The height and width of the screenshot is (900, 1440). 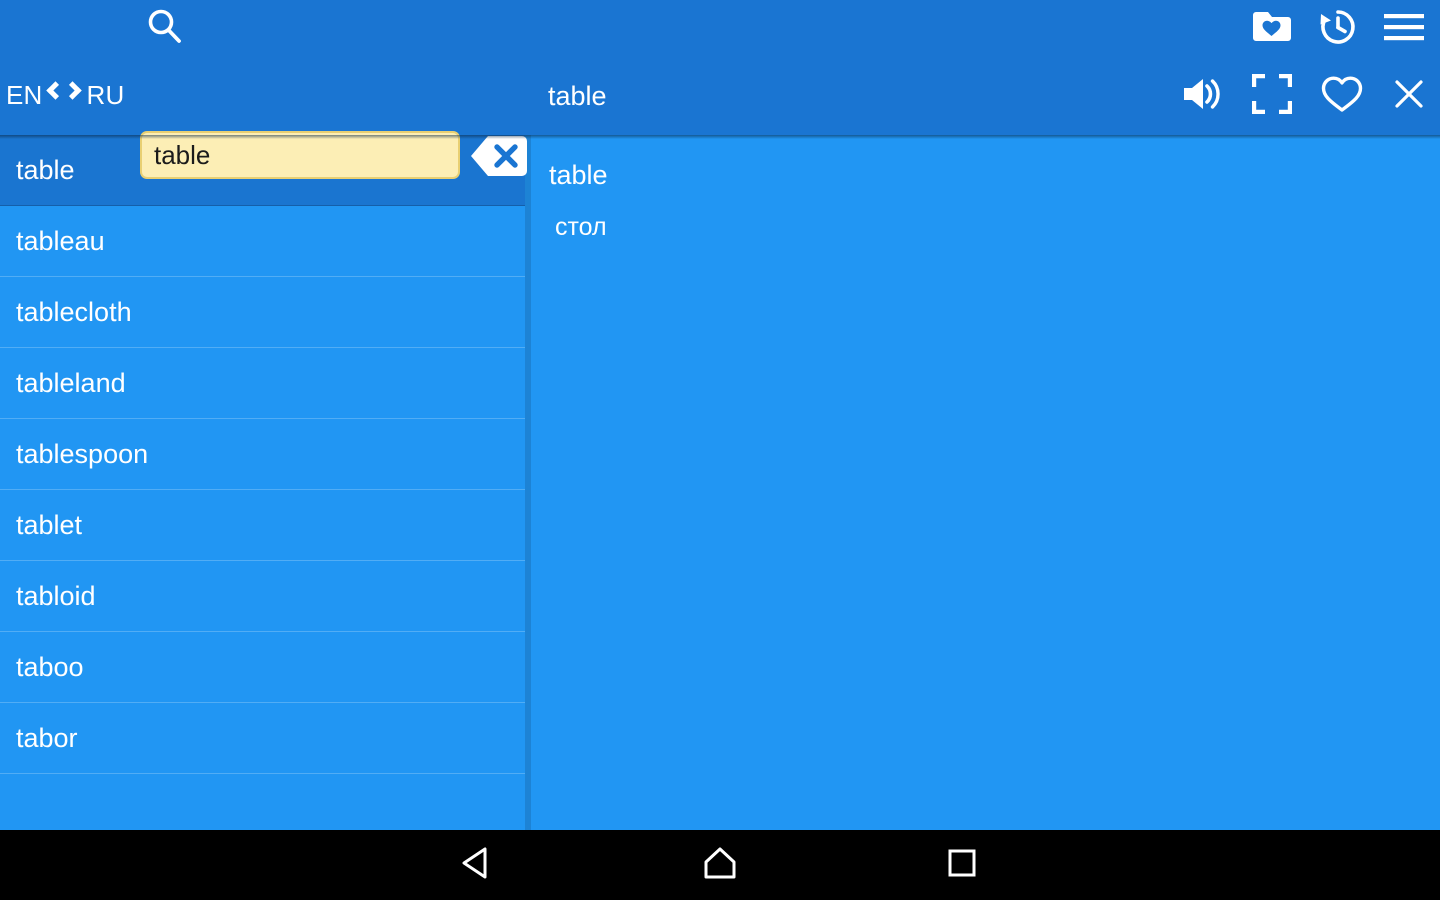 I want to click on toolbar-secondary-row: EN RU table, so click(x=720, y=118).